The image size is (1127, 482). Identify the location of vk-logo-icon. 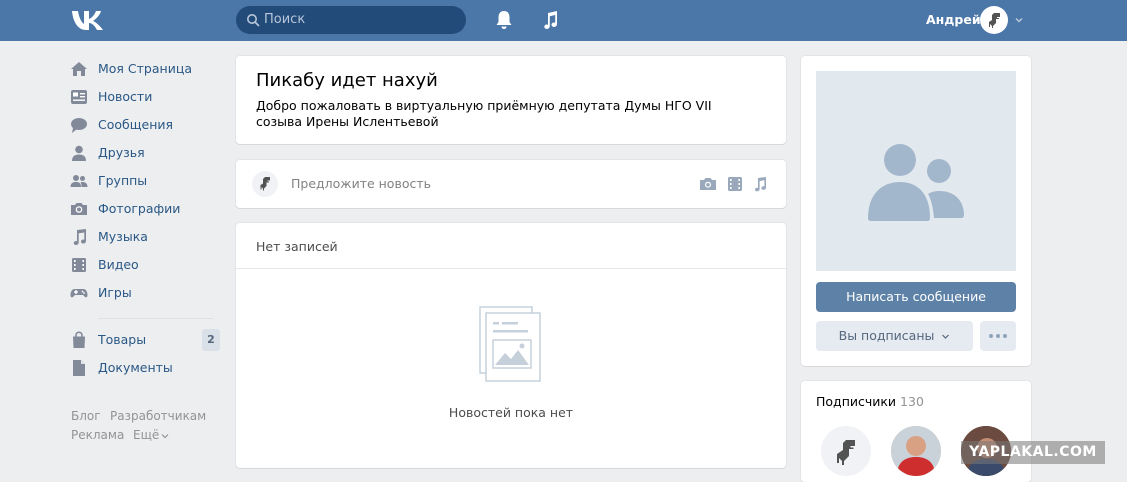
(88, 20).